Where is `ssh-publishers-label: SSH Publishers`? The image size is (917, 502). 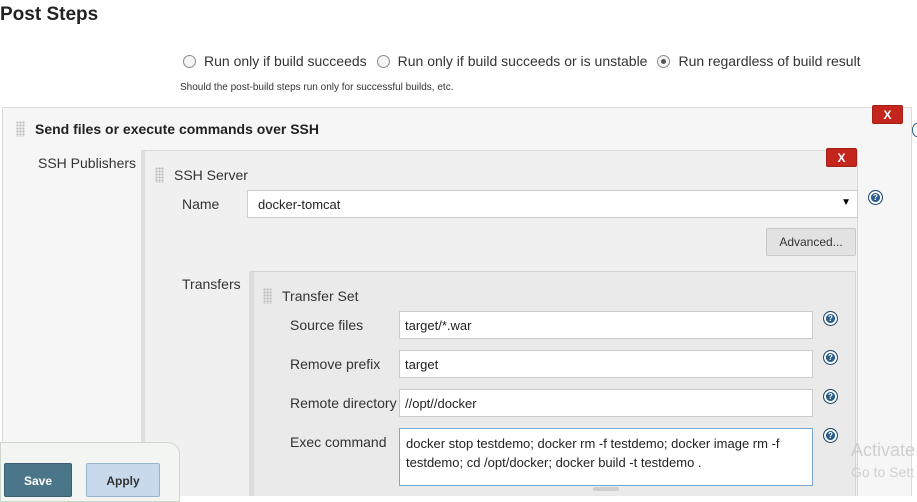 ssh-publishers-label: SSH Publishers is located at coordinates (87, 163).